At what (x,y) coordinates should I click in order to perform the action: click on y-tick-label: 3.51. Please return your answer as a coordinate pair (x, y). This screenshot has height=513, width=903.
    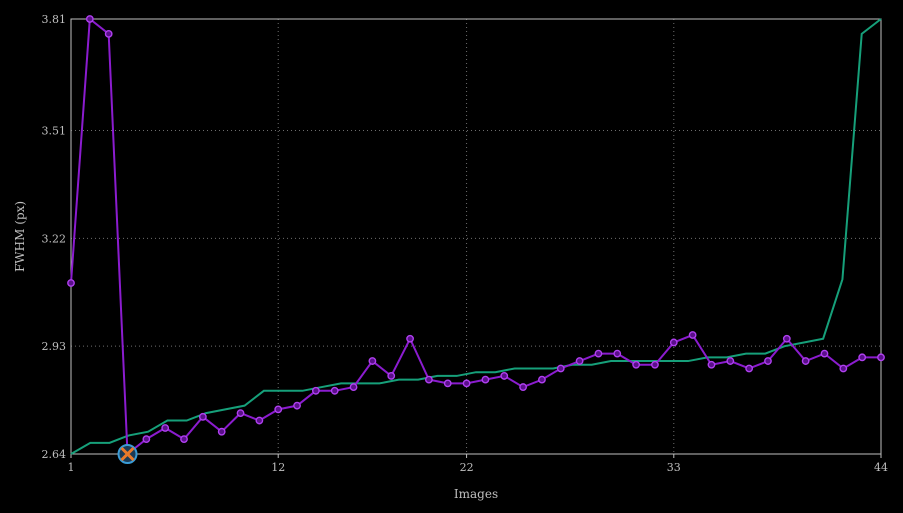
    Looking at the image, I should click on (54, 131).